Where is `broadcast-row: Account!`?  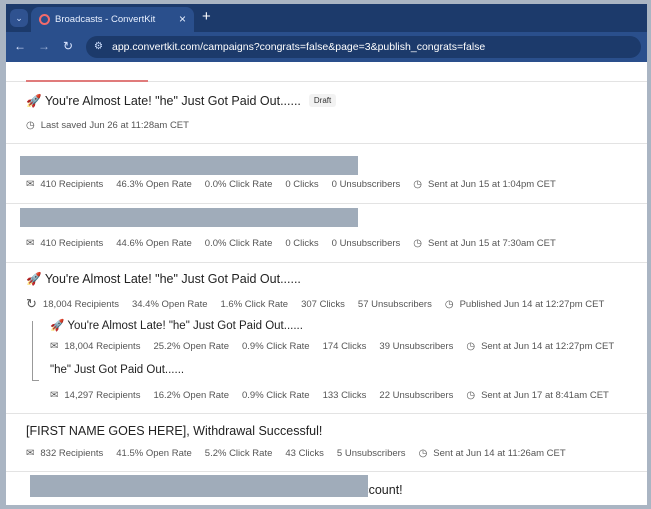 broadcast-row: Account! is located at coordinates (326, 488).